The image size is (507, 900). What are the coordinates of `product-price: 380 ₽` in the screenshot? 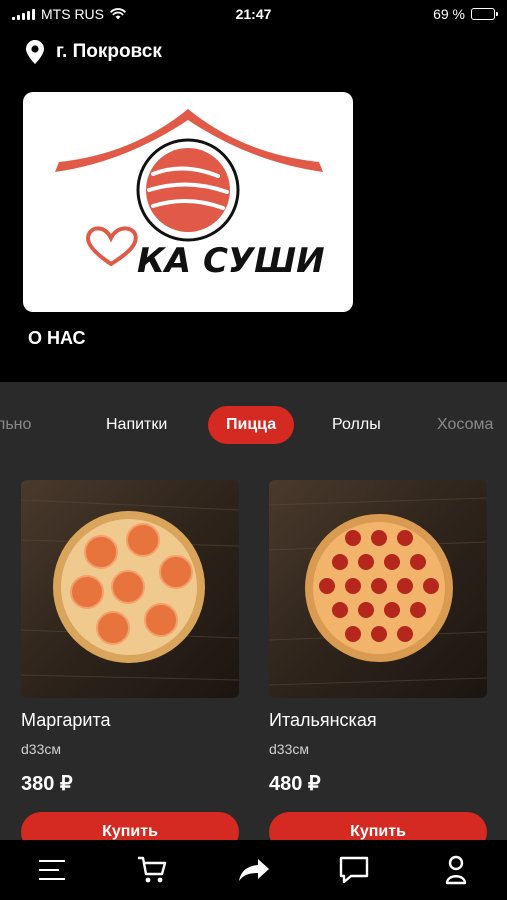 It's located at (47, 784).